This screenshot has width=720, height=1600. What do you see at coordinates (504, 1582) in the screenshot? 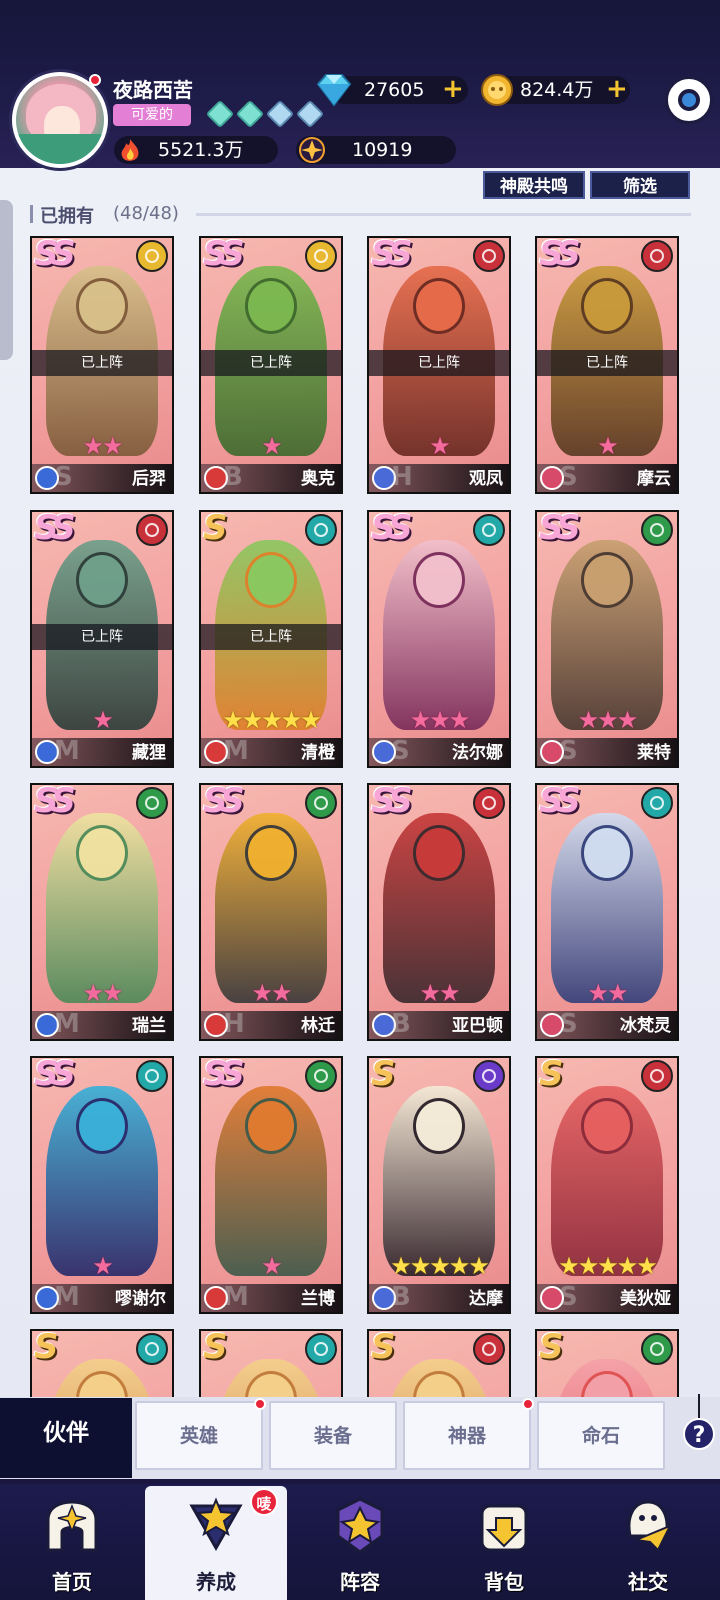
I see `nav-bag-label: 背包` at bounding box center [504, 1582].